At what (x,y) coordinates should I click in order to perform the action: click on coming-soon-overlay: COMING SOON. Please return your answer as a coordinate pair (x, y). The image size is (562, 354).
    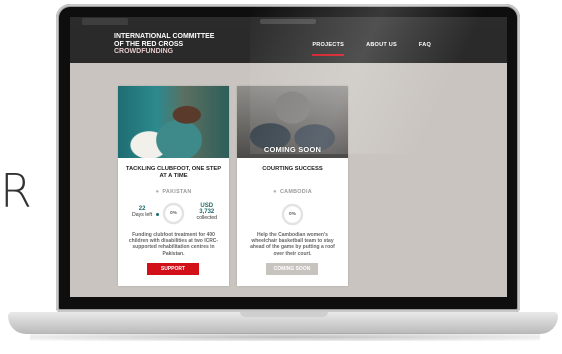
    Looking at the image, I should click on (292, 149).